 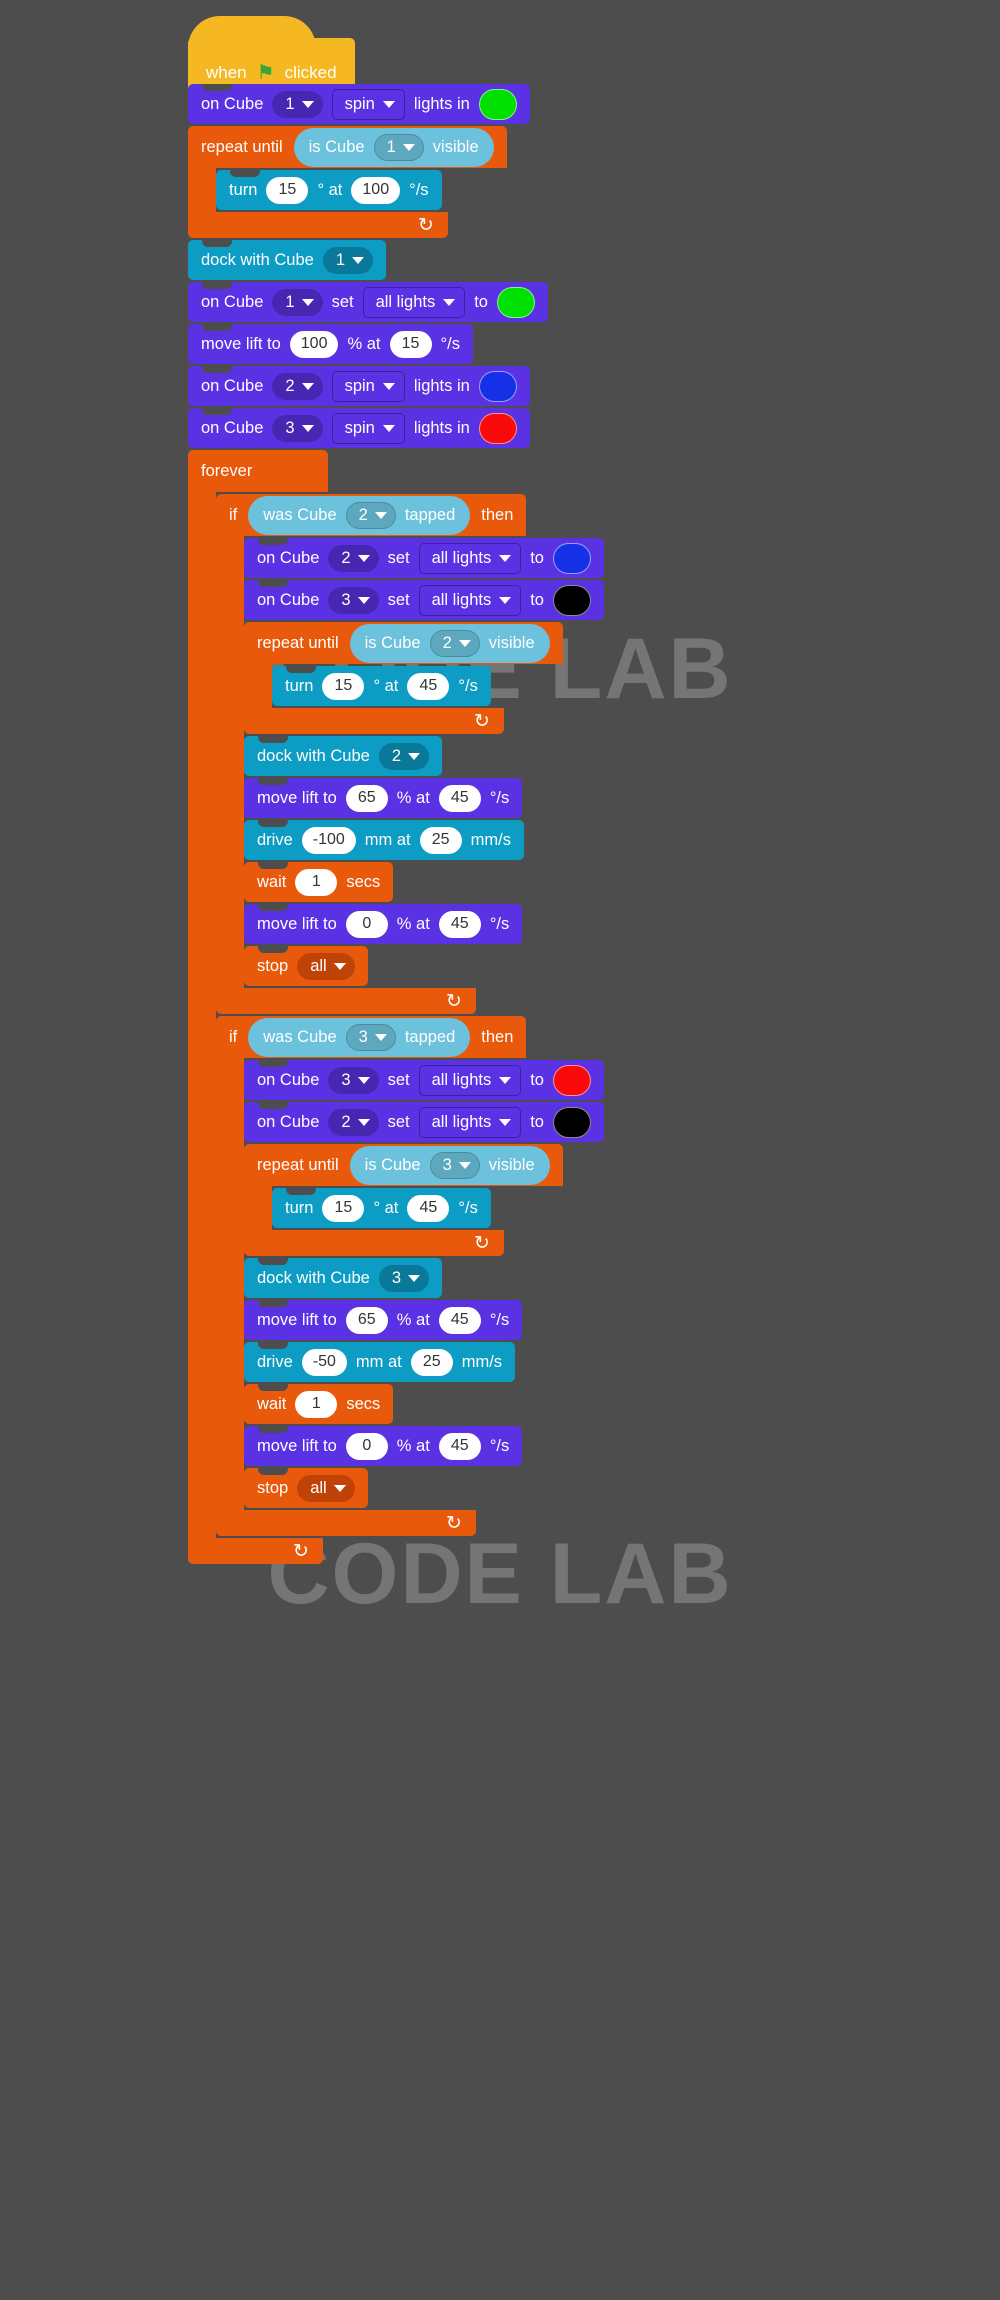 I want to click on block-dock: dock with Cube 3, so click(x=343, y=1278).